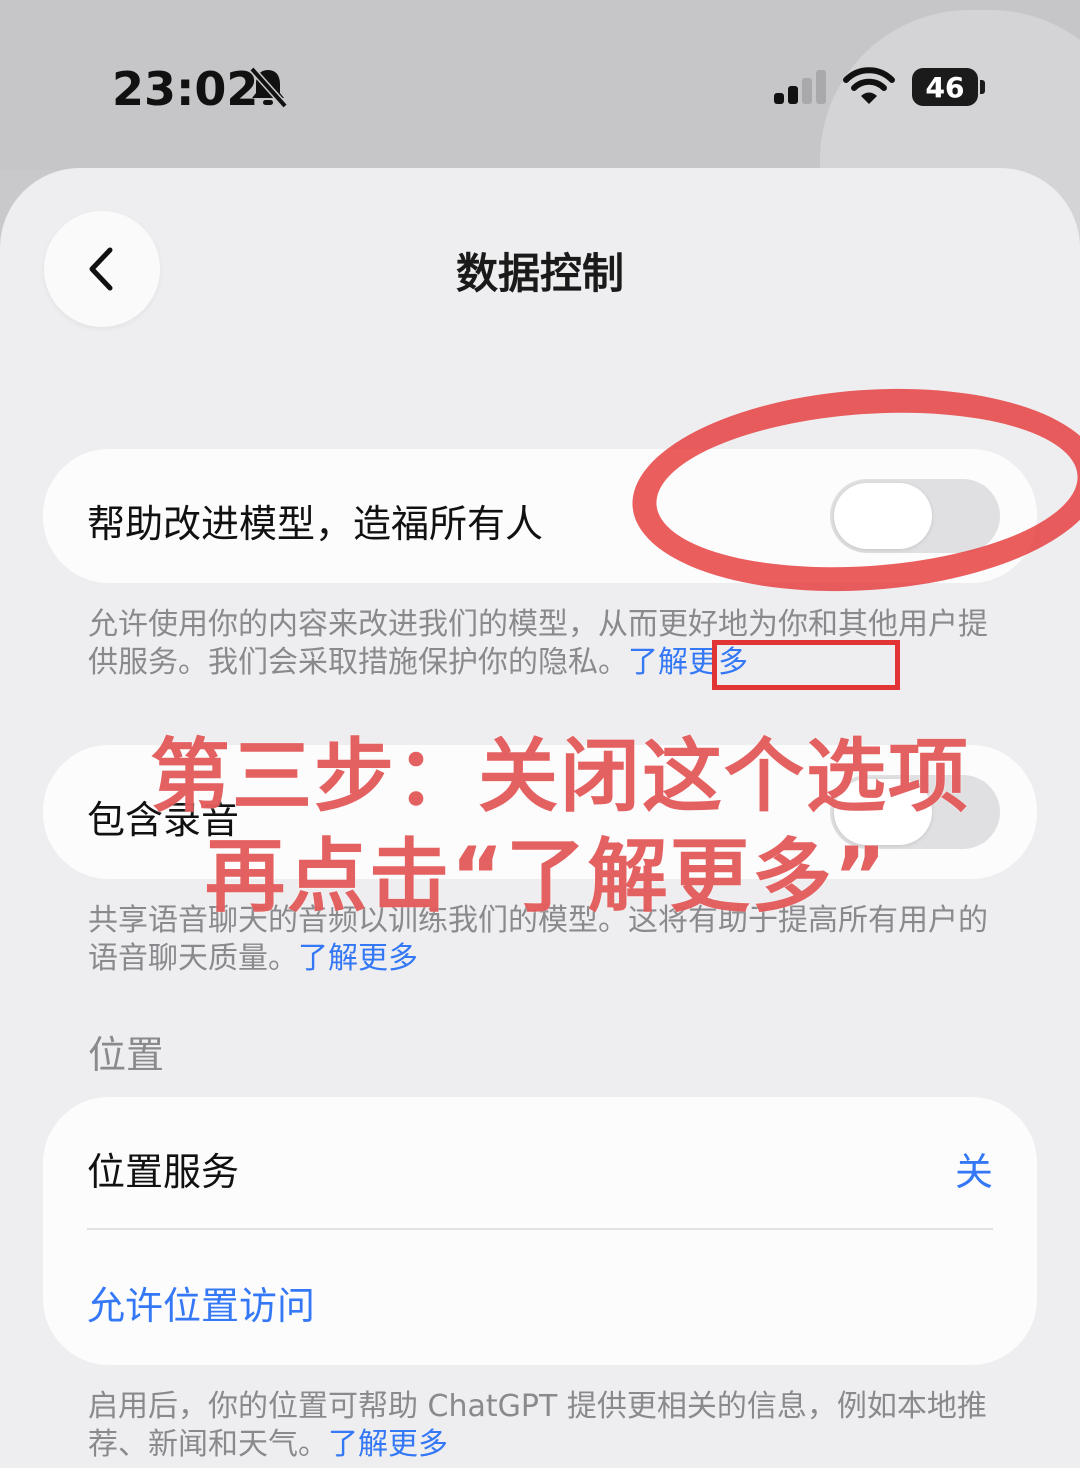 This screenshot has width=1080, height=1468. Describe the element at coordinates (974, 1168) in the screenshot. I see `location-service-value: 关` at that location.